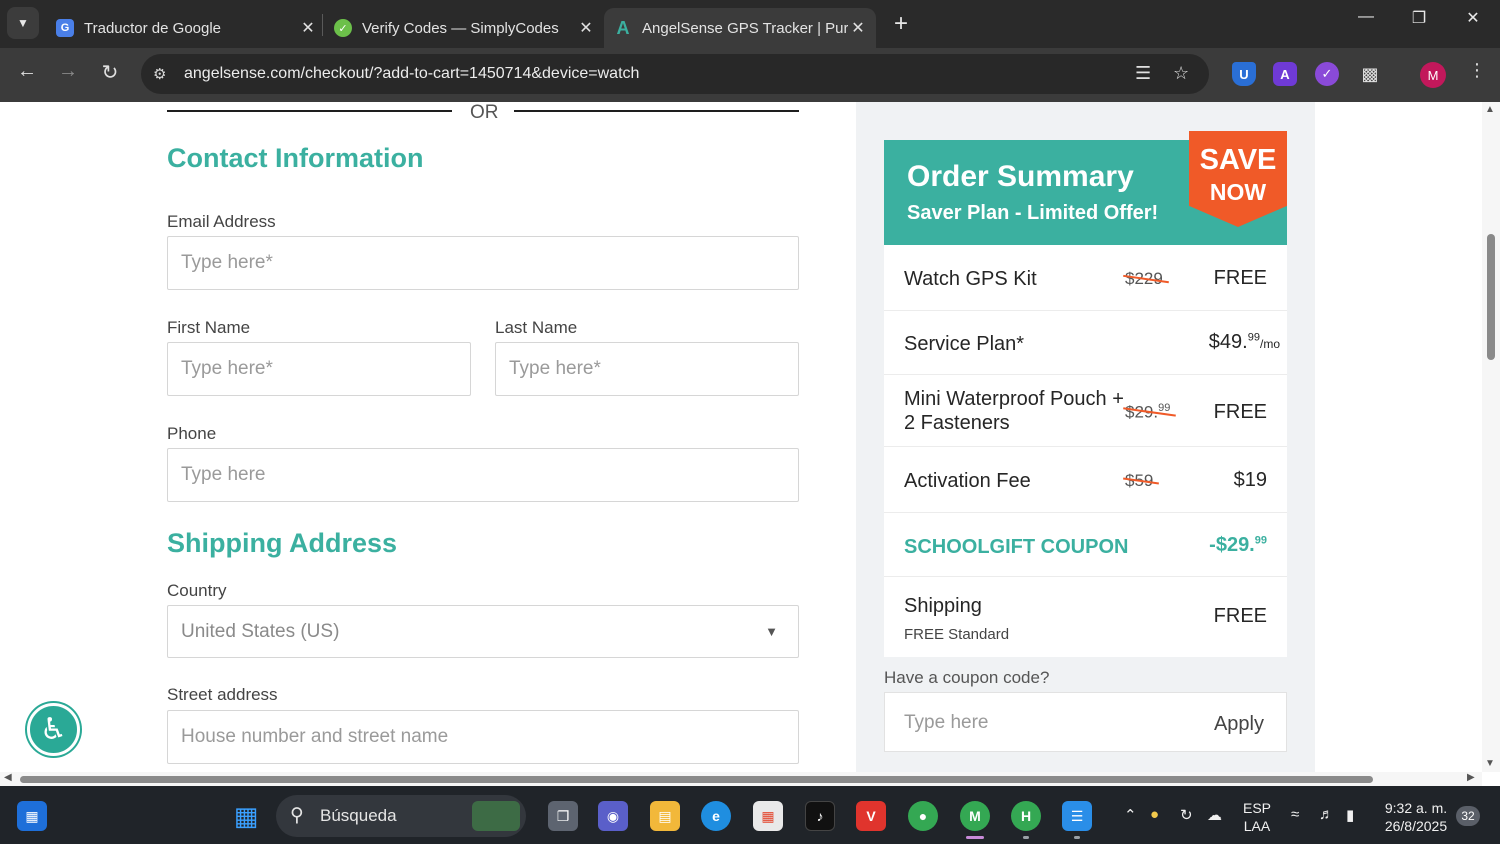  I want to click on email-placeholder: Type here*, so click(227, 262).